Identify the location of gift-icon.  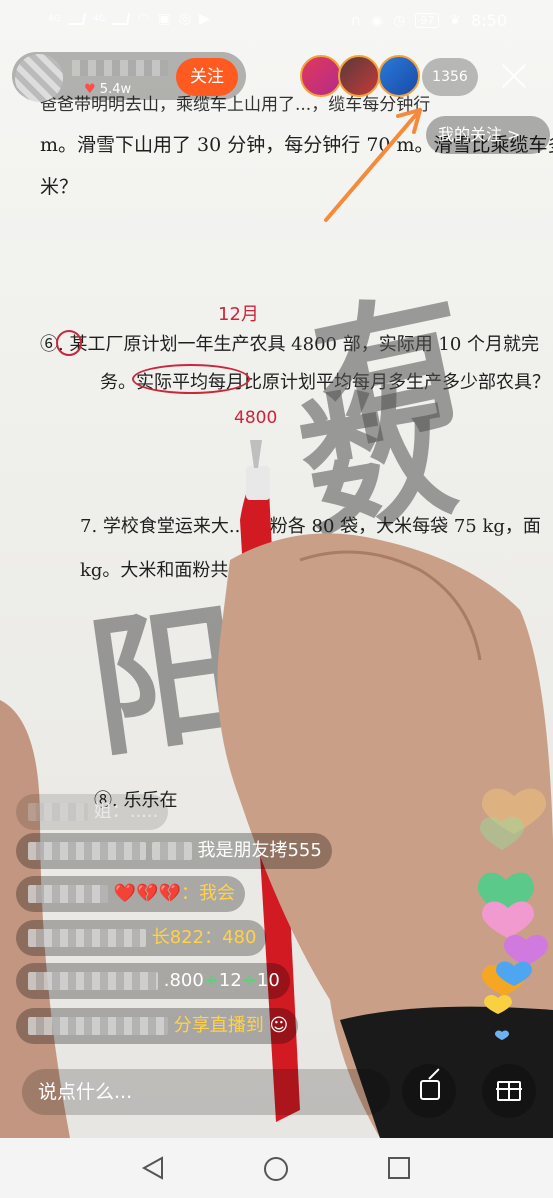
(509, 1091).